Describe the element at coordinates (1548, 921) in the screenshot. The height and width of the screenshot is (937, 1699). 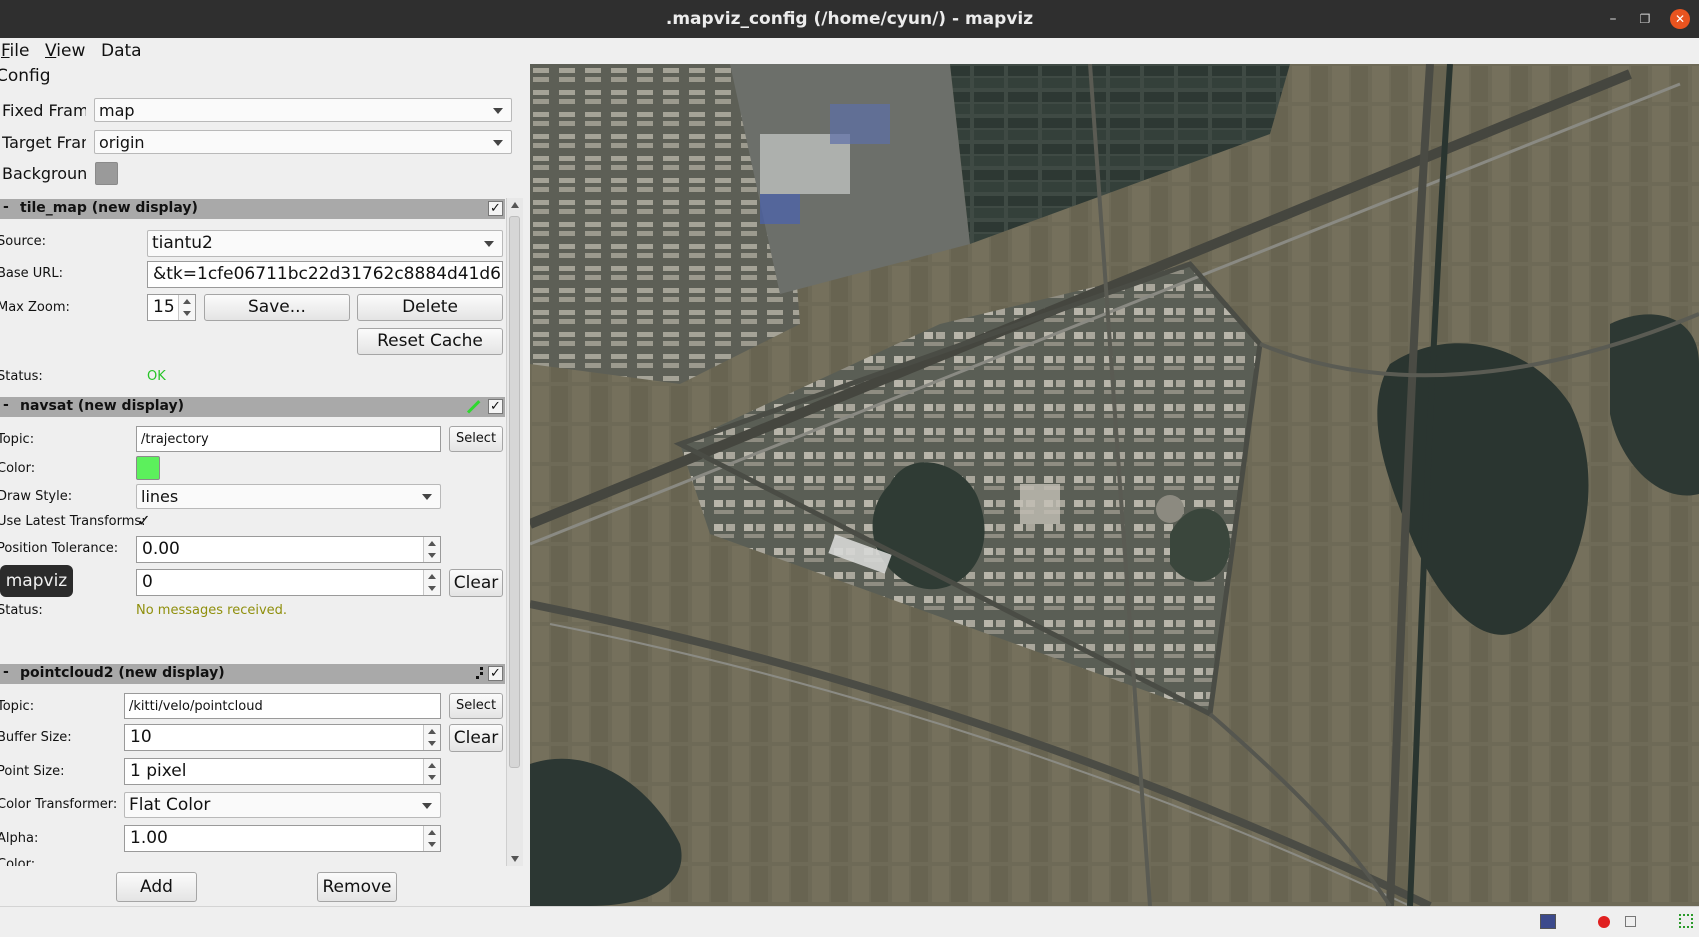
I see `screenshot-icon` at that location.